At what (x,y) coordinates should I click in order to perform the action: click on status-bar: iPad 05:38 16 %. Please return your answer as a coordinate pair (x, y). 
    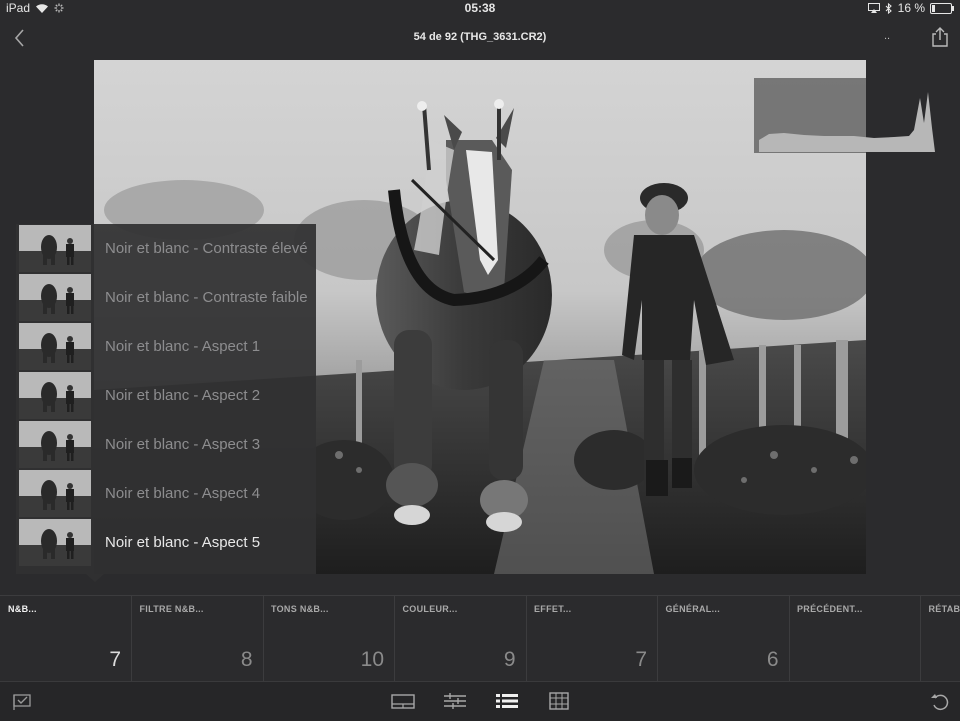
    Looking at the image, I should click on (480, 8).